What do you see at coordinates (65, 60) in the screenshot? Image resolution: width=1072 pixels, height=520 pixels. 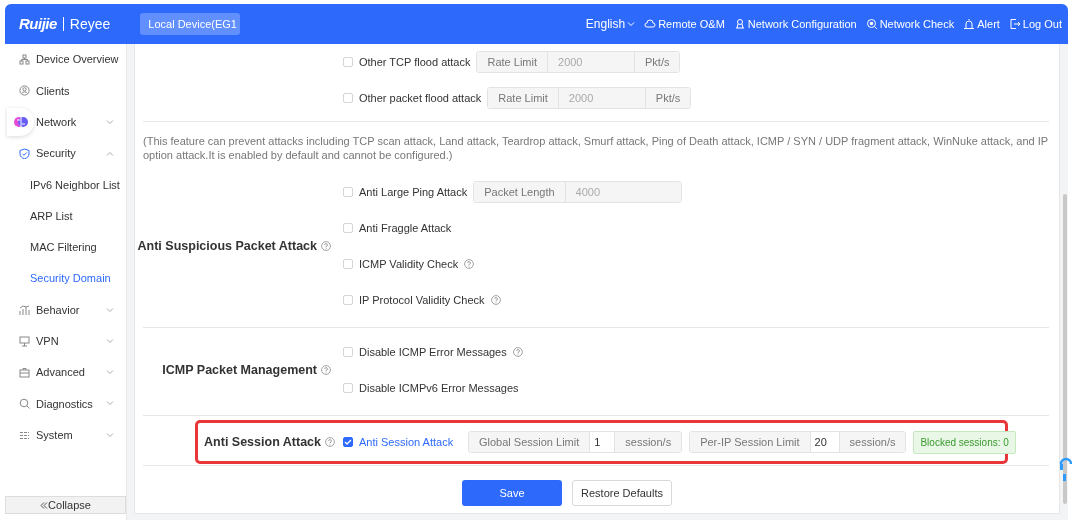 I see `sidebar-item: Device Overview` at bounding box center [65, 60].